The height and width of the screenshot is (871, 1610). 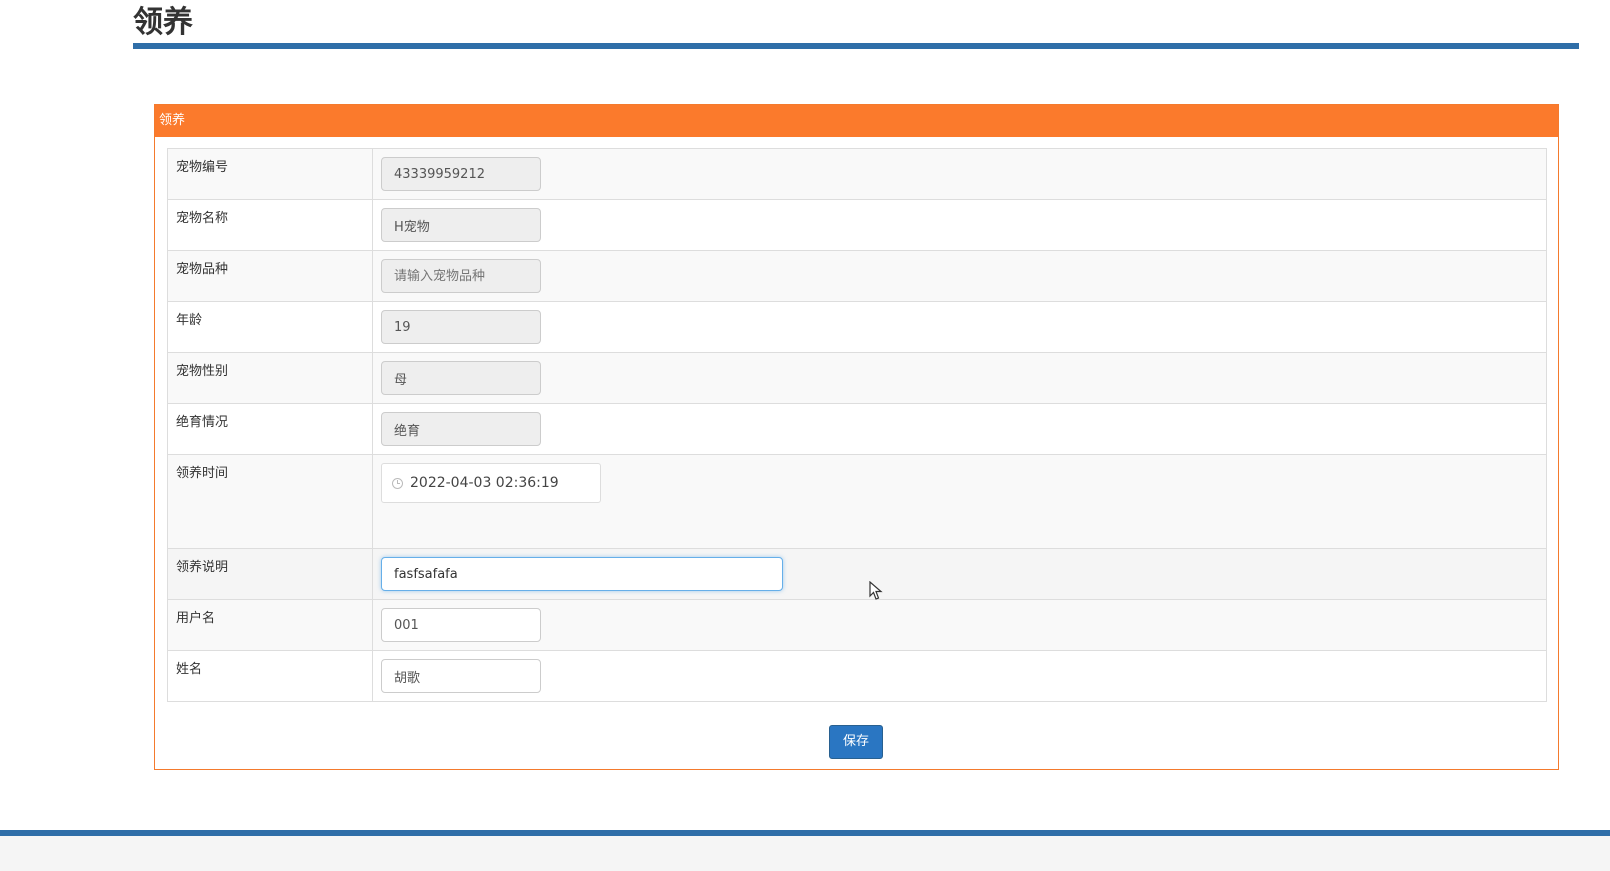 What do you see at coordinates (397, 483) in the screenshot?
I see `clock-icon` at bounding box center [397, 483].